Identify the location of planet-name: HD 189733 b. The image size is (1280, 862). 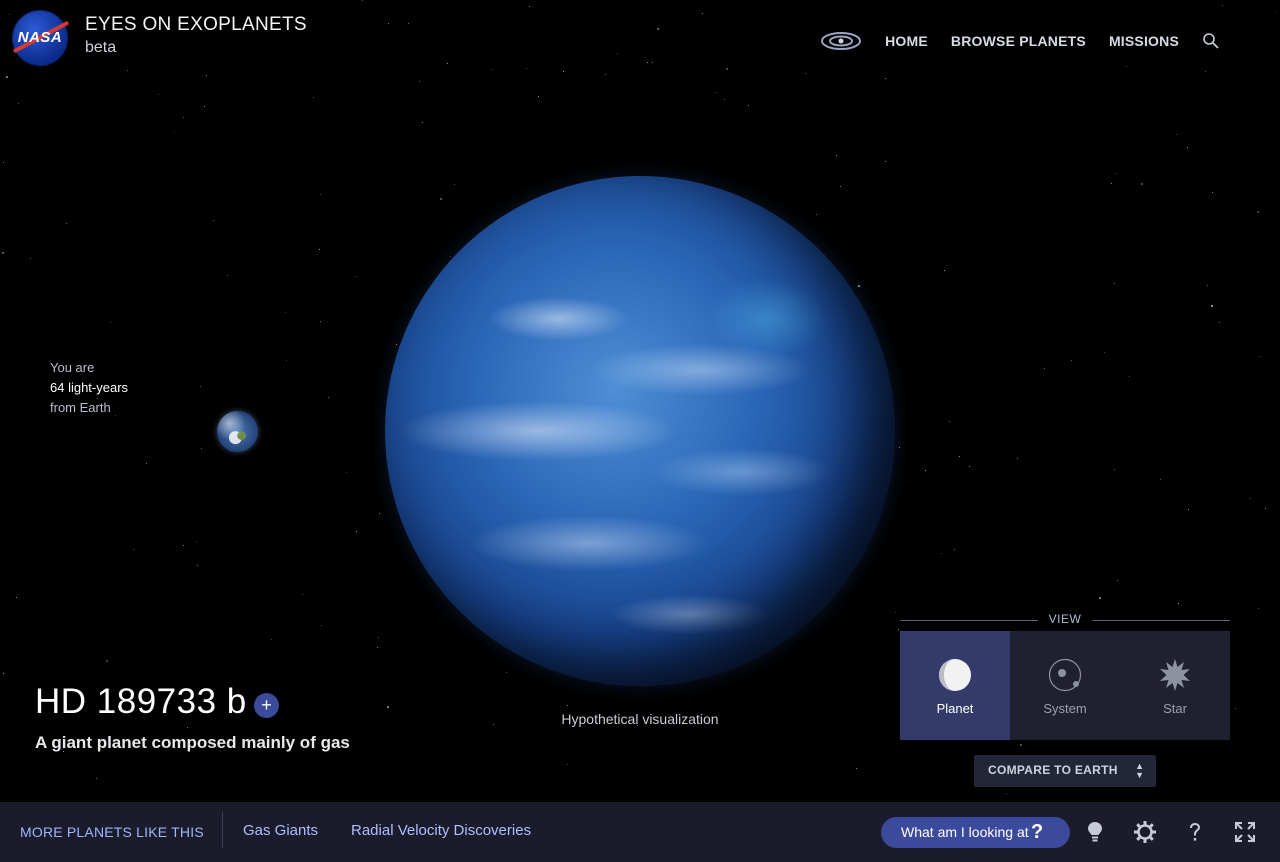
(141, 701).